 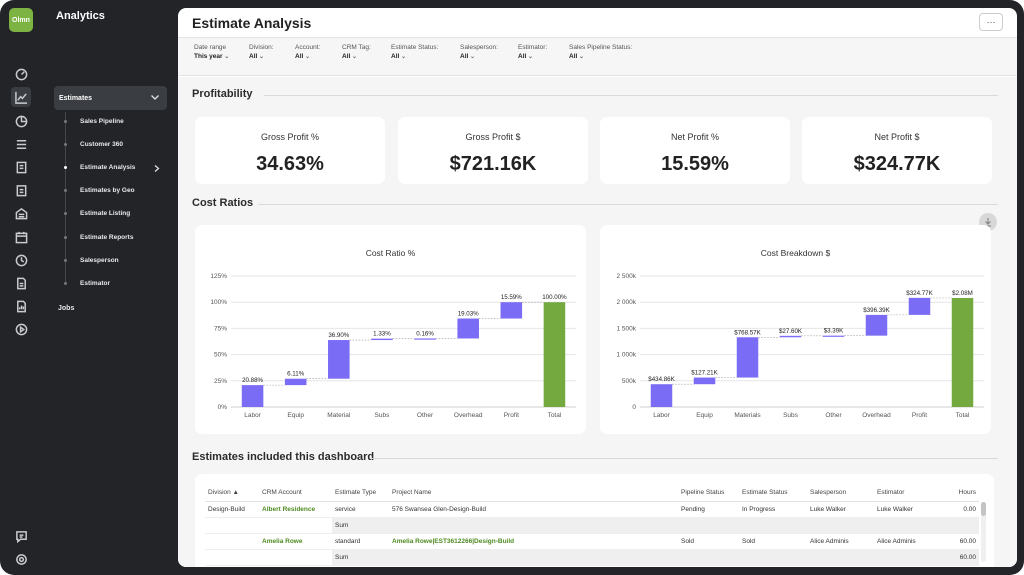 I want to click on sidebar-section-estimates: Estimates, so click(x=110, y=98).